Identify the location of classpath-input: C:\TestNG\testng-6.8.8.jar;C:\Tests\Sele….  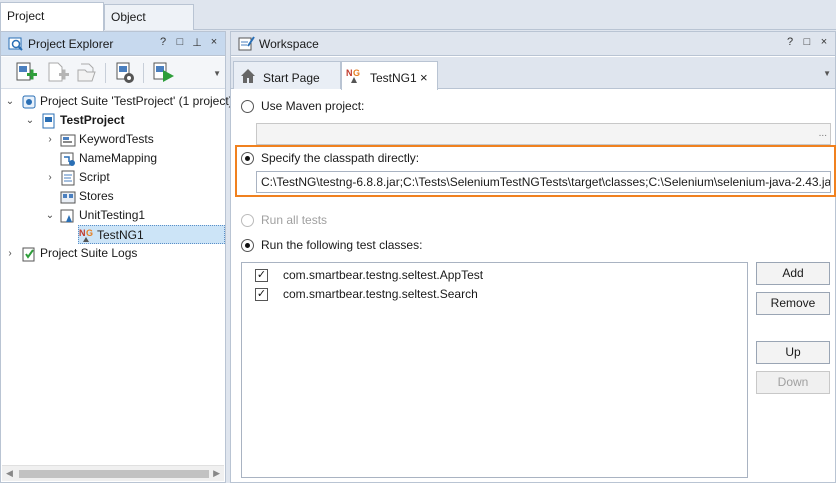
(543, 182).